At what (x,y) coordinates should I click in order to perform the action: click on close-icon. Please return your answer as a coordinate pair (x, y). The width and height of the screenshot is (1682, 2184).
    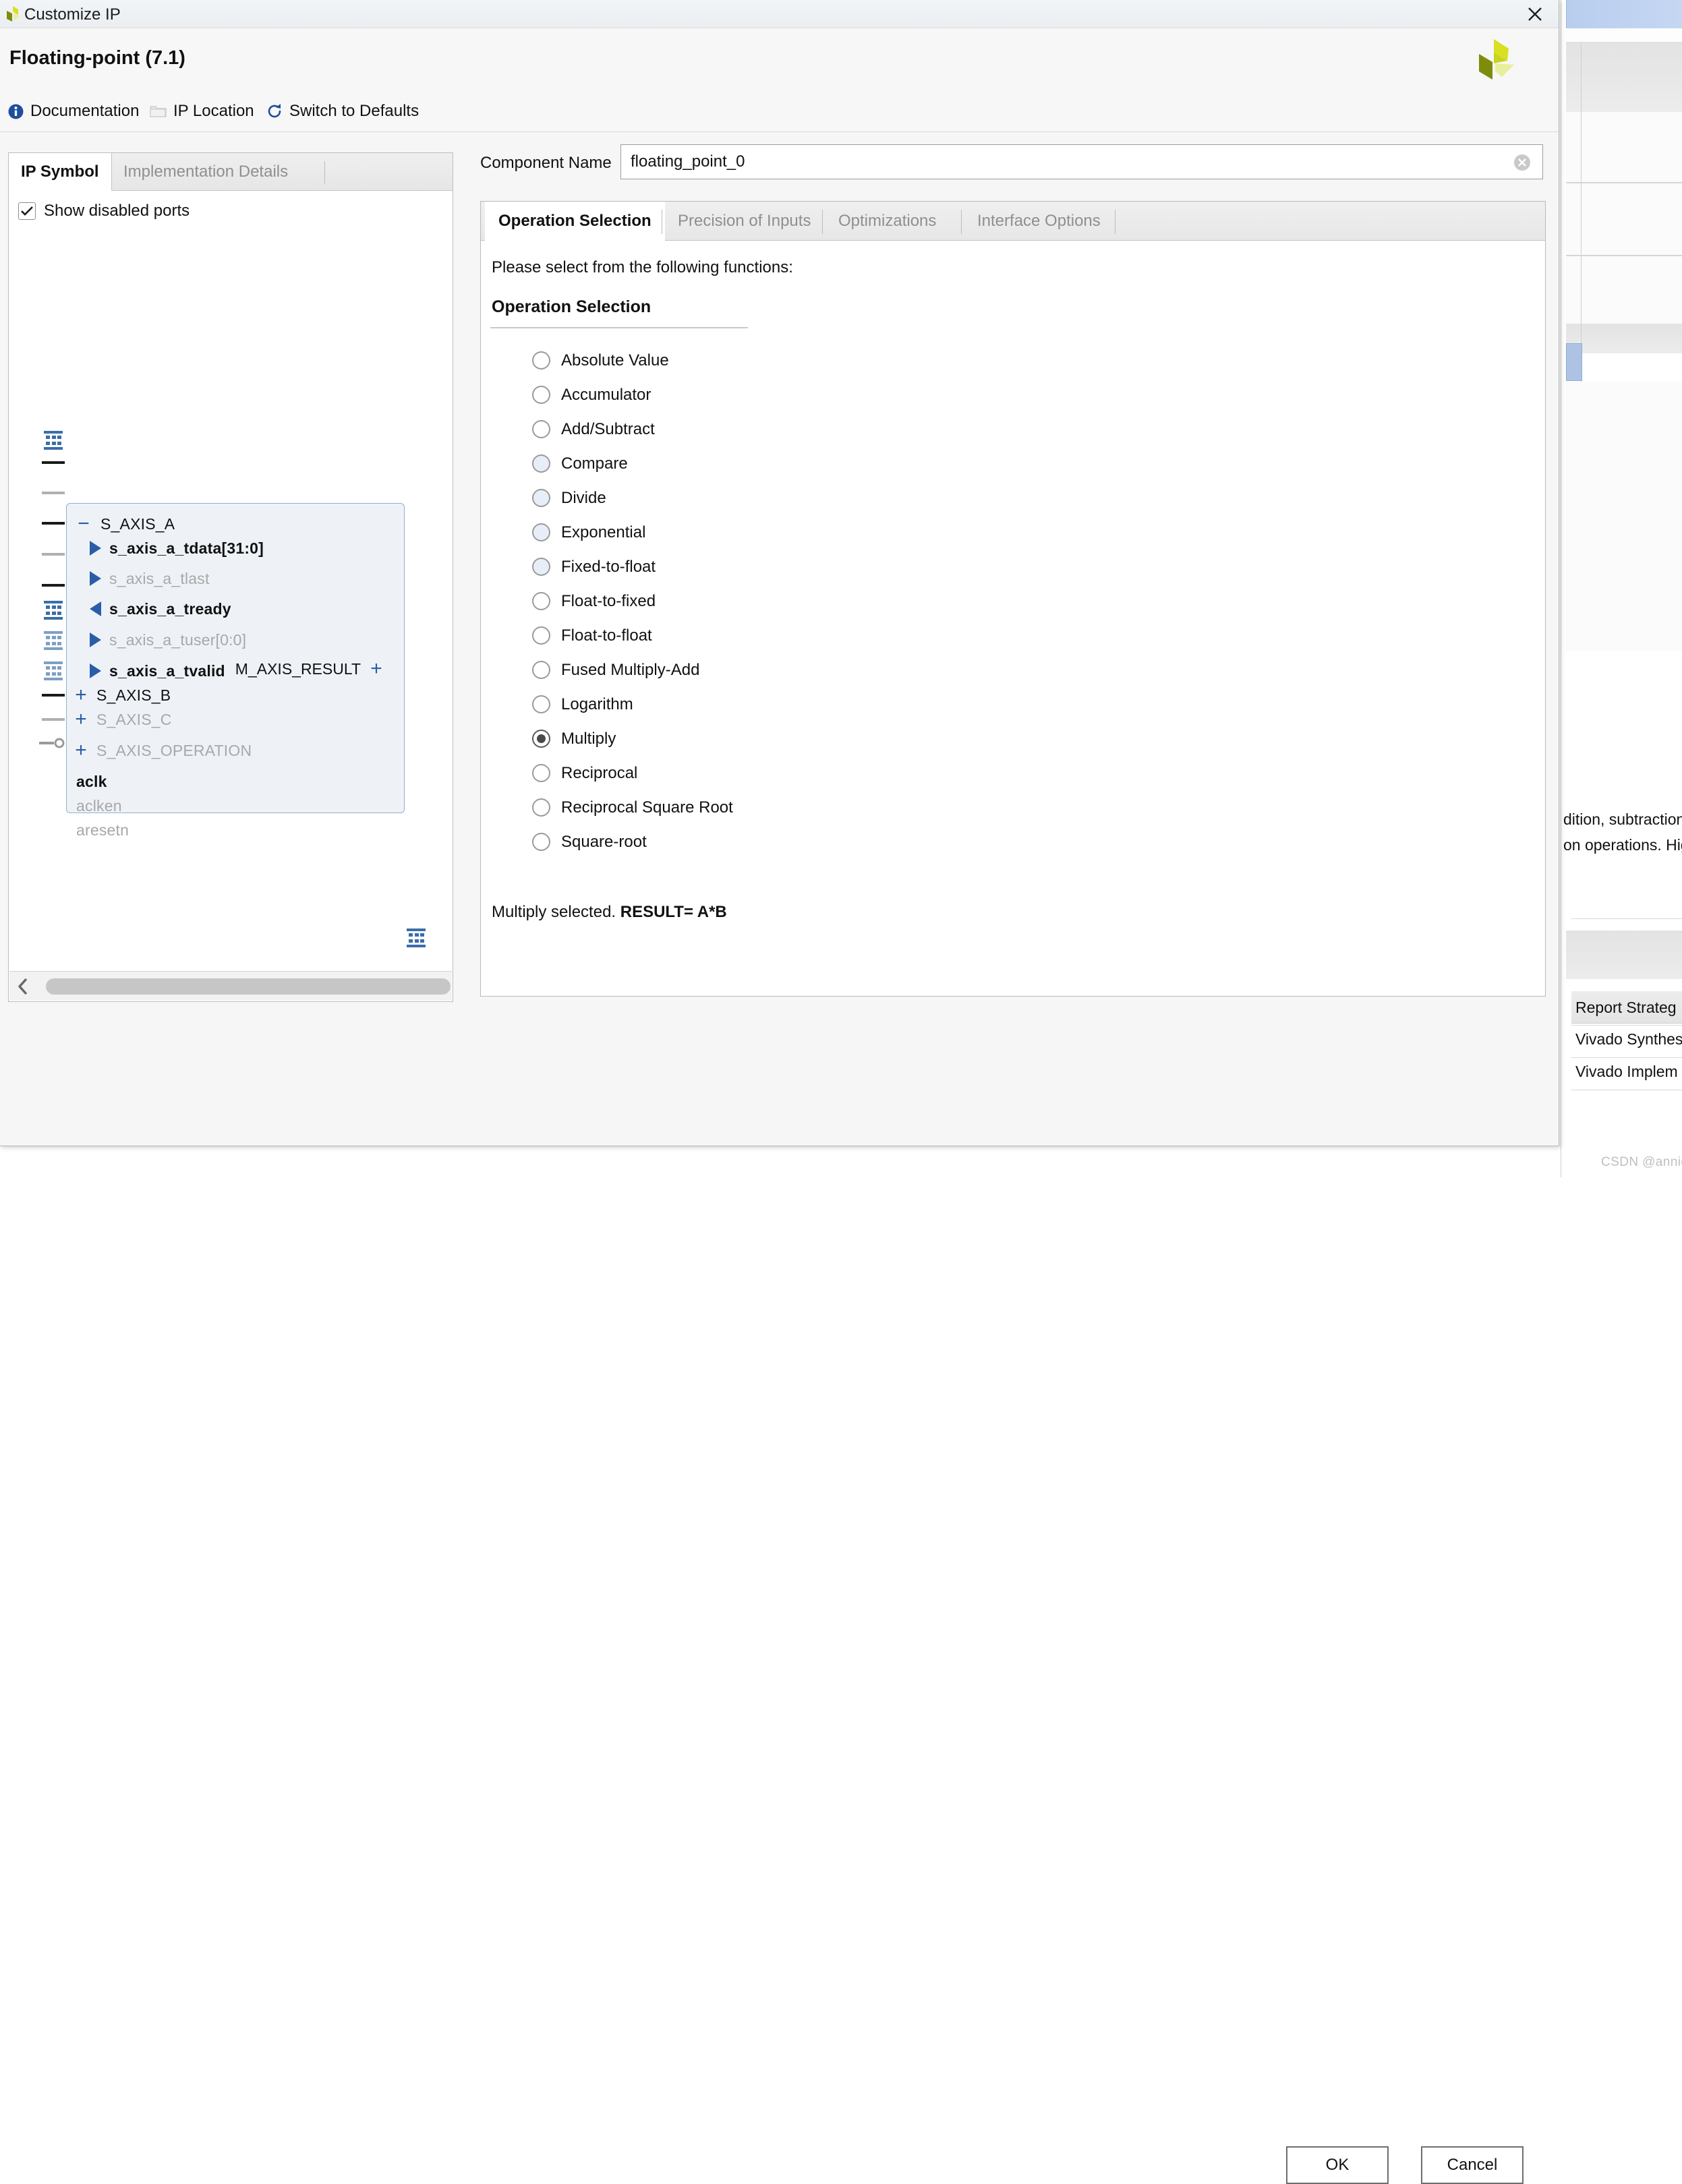
    Looking at the image, I should click on (1535, 14).